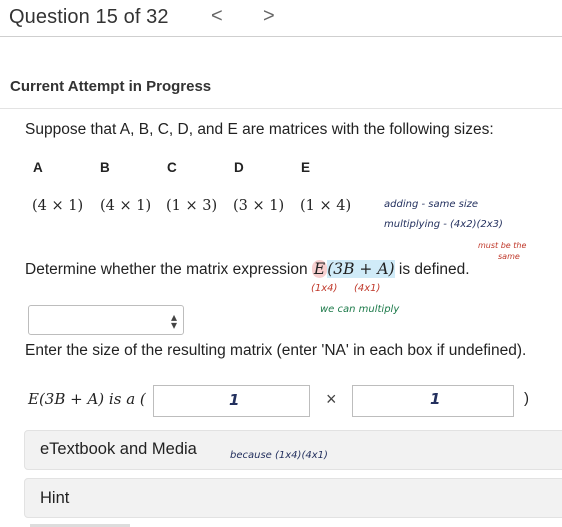 This screenshot has width=562, height=527. I want to click on annotation-multiplying: multiplying - (4x2)(2x3), so click(443, 224).